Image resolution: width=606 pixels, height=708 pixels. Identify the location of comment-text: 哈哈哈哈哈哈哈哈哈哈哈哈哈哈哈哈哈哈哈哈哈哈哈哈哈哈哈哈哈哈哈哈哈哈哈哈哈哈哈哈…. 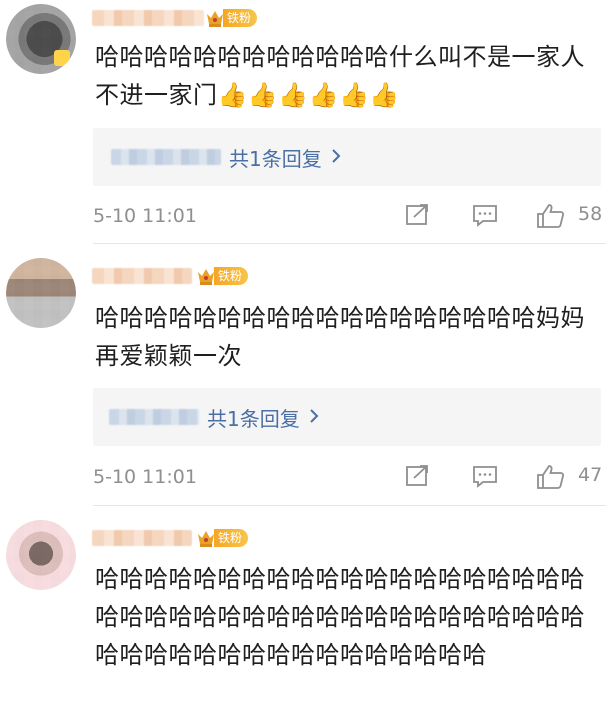
(340, 617).